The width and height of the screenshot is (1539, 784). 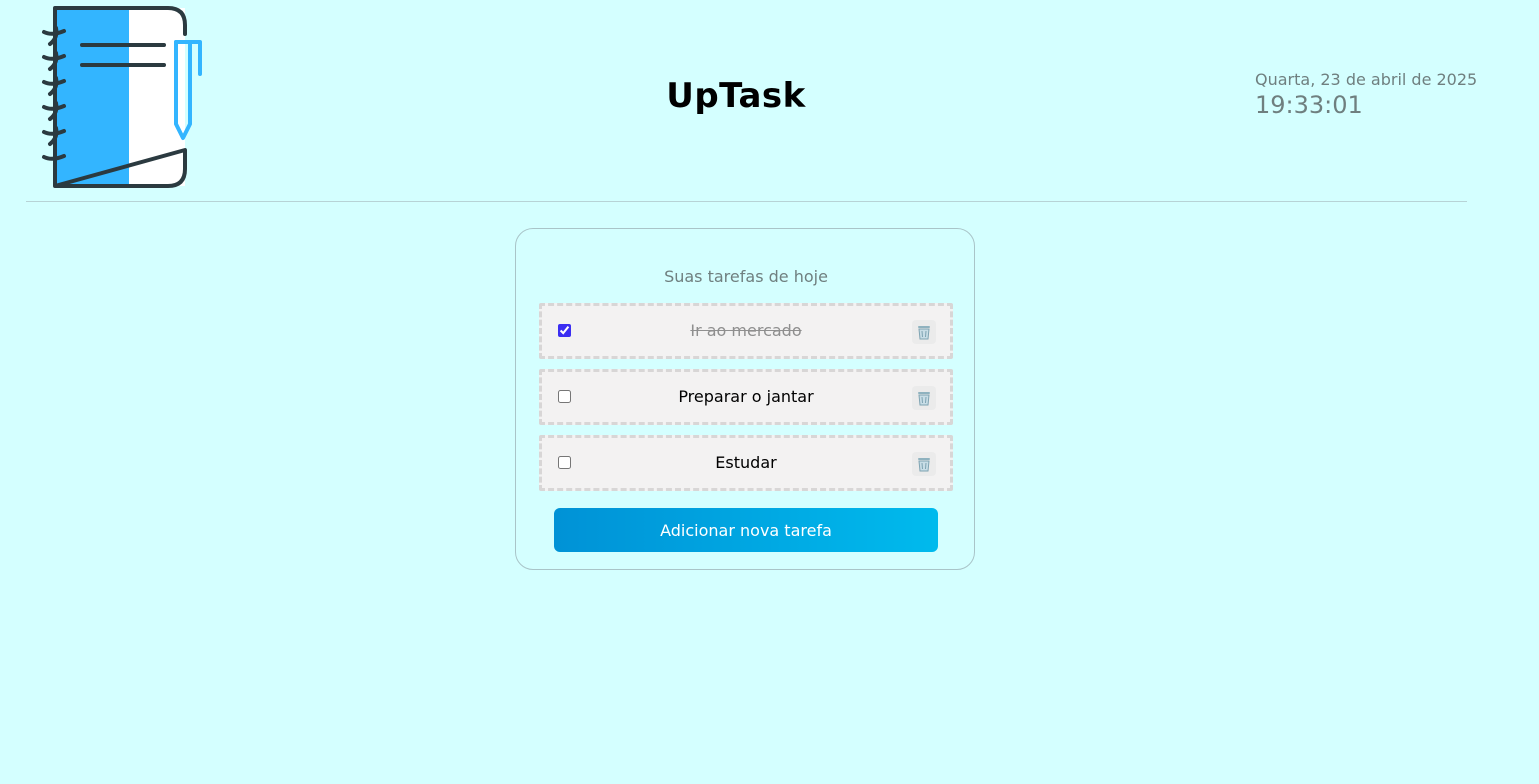 I want to click on task-item: Ir ao mercado, so click(x=746, y=331).